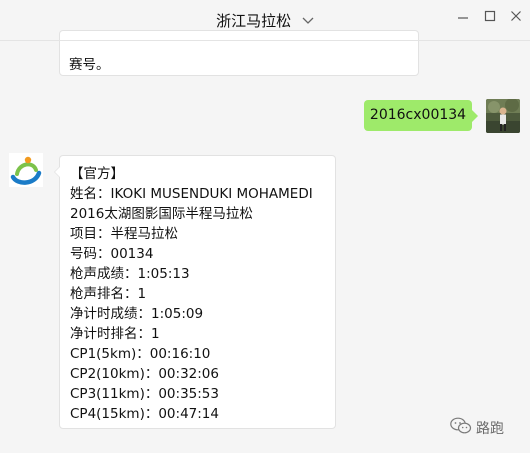  What do you see at coordinates (137, 314) in the screenshot?
I see `reply-line: 净计时成绩：1:05:09` at bounding box center [137, 314].